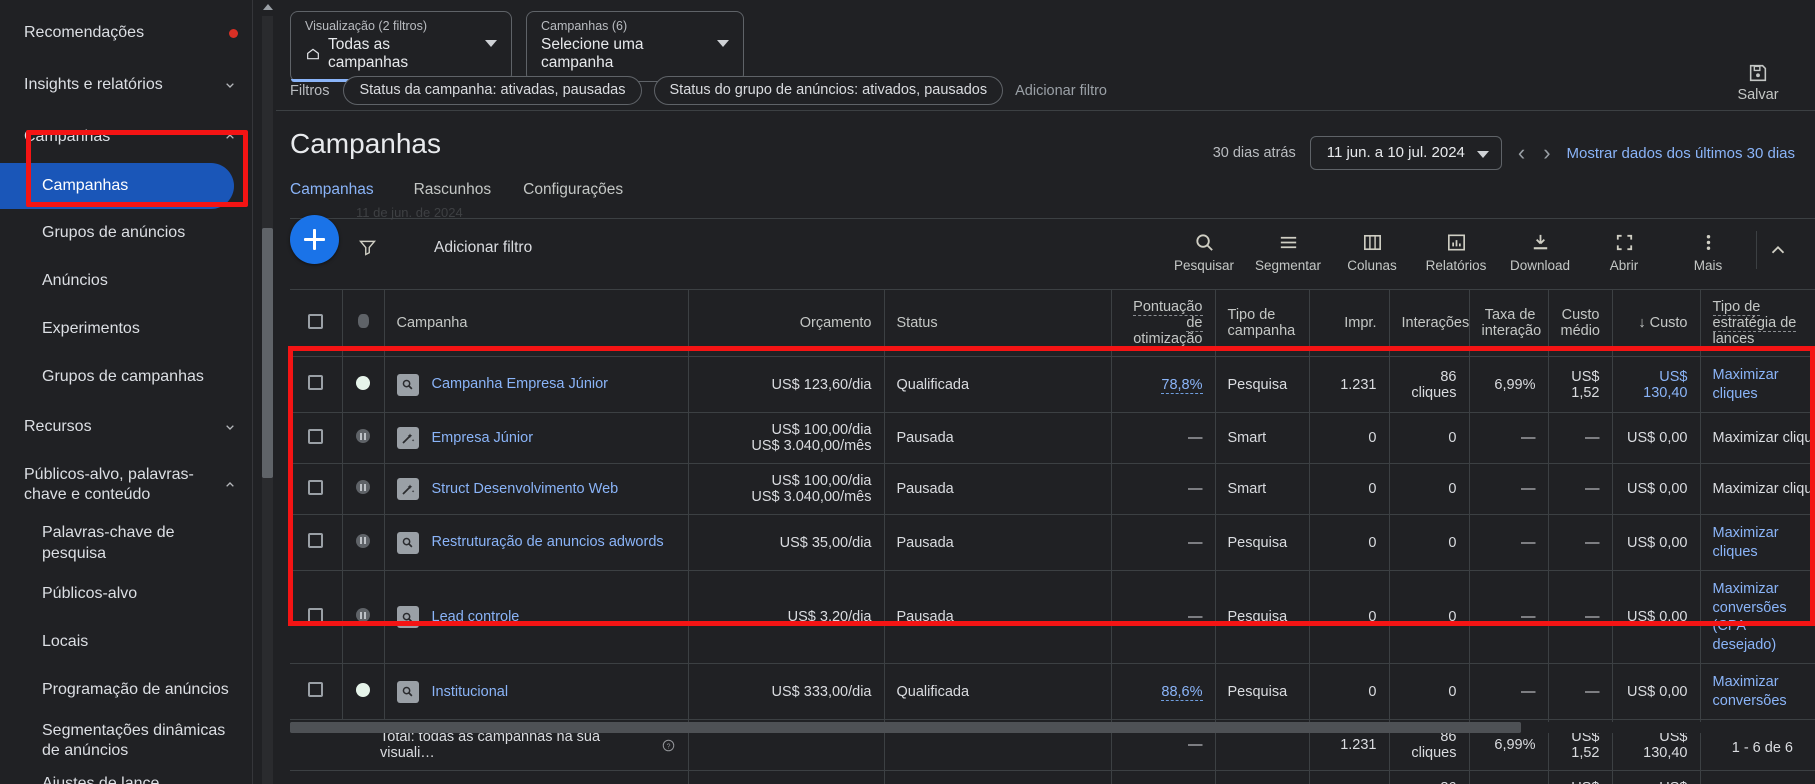 The width and height of the screenshot is (1815, 784). What do you see at coordinates (1456, 250) in the screenshot?
I see `toolbar-reports-button: Relatórios` at bounding box center [1456, 250].